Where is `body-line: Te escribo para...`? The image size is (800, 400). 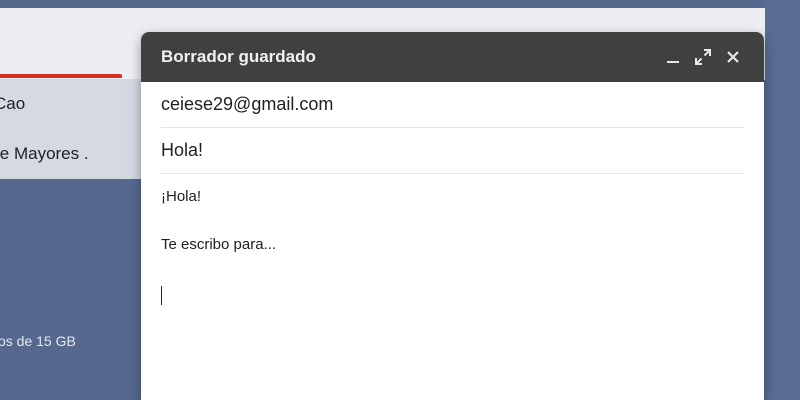
body-line: Te escribo para... is located at coordinates (219, 244).